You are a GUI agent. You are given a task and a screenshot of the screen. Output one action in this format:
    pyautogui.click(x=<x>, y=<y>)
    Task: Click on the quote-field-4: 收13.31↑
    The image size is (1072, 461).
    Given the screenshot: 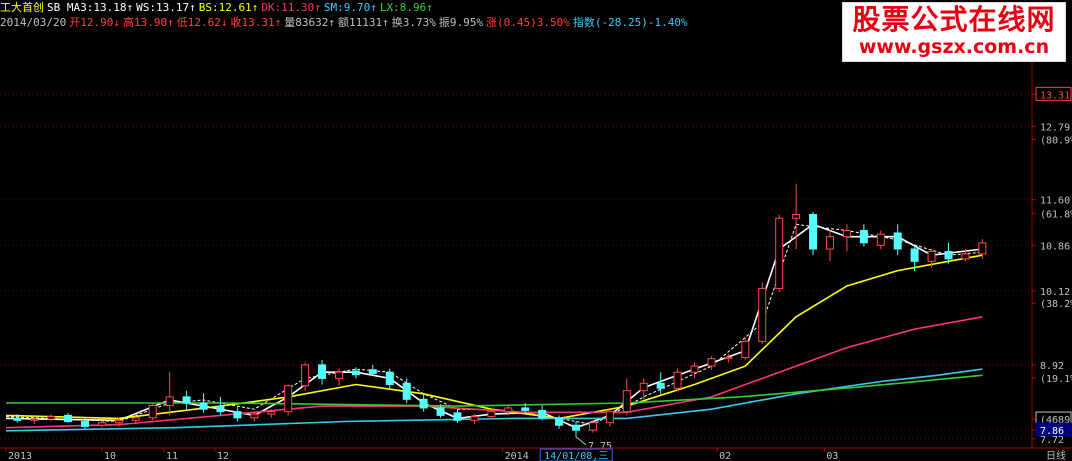 What is the action you would take?
    pyautogui.click(x=256, y=22)
    